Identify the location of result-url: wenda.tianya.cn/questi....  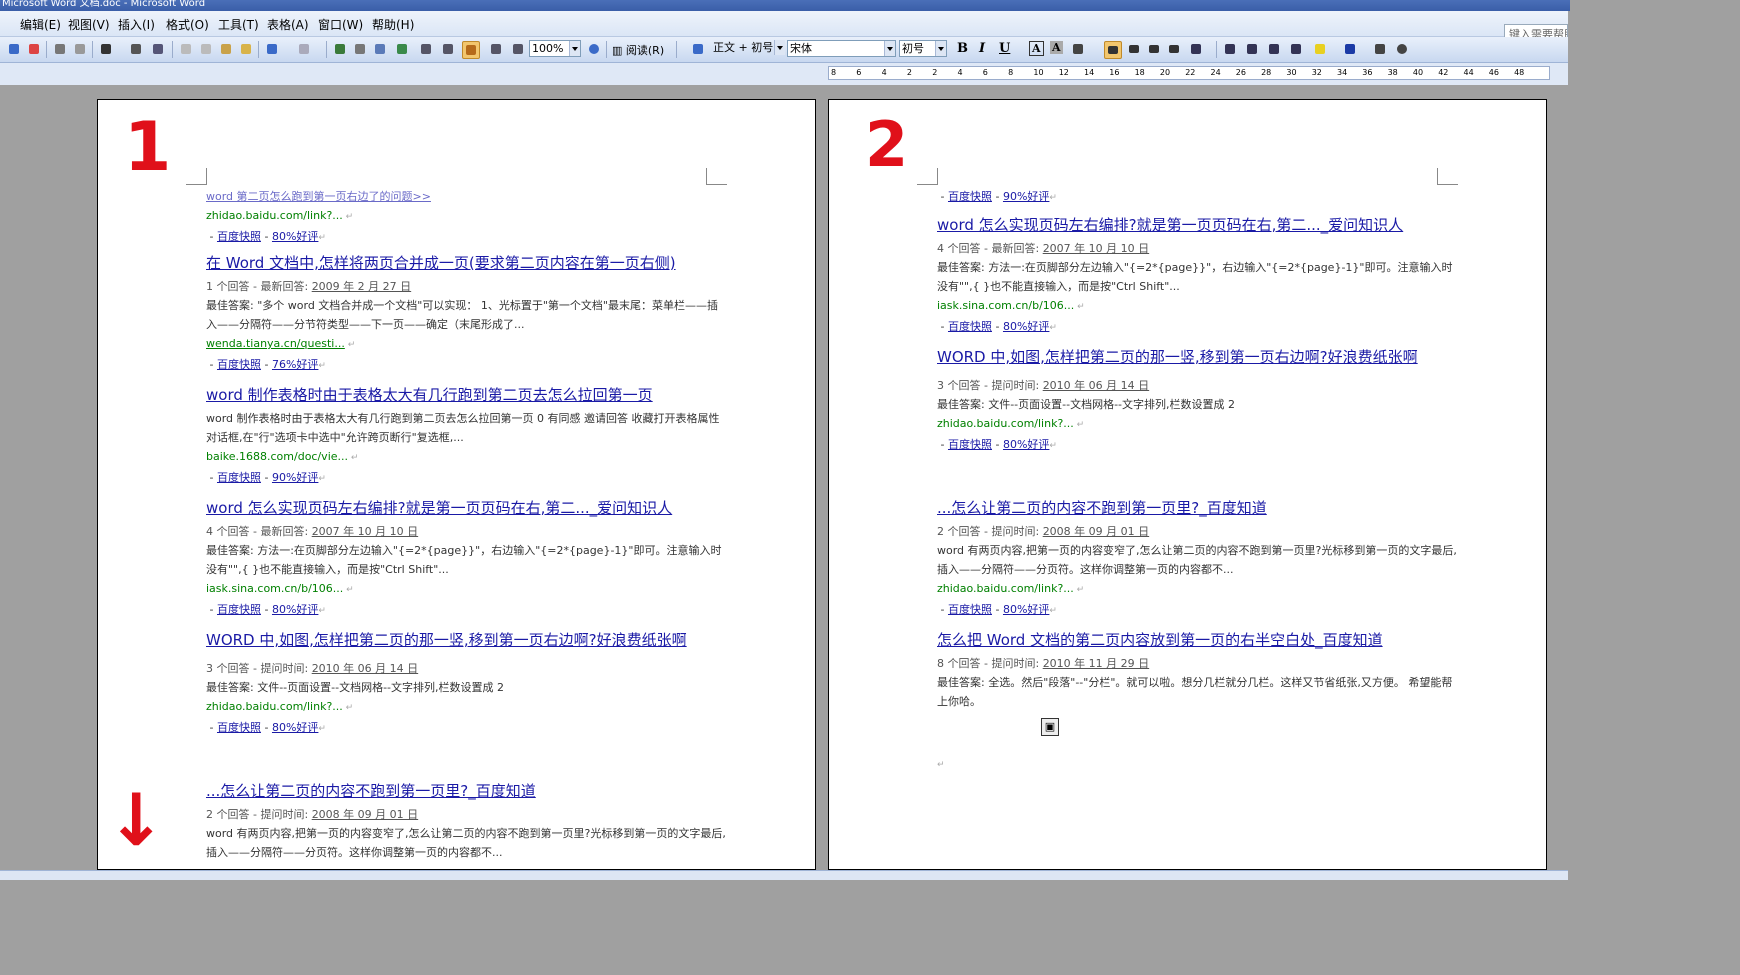
(275, 343).